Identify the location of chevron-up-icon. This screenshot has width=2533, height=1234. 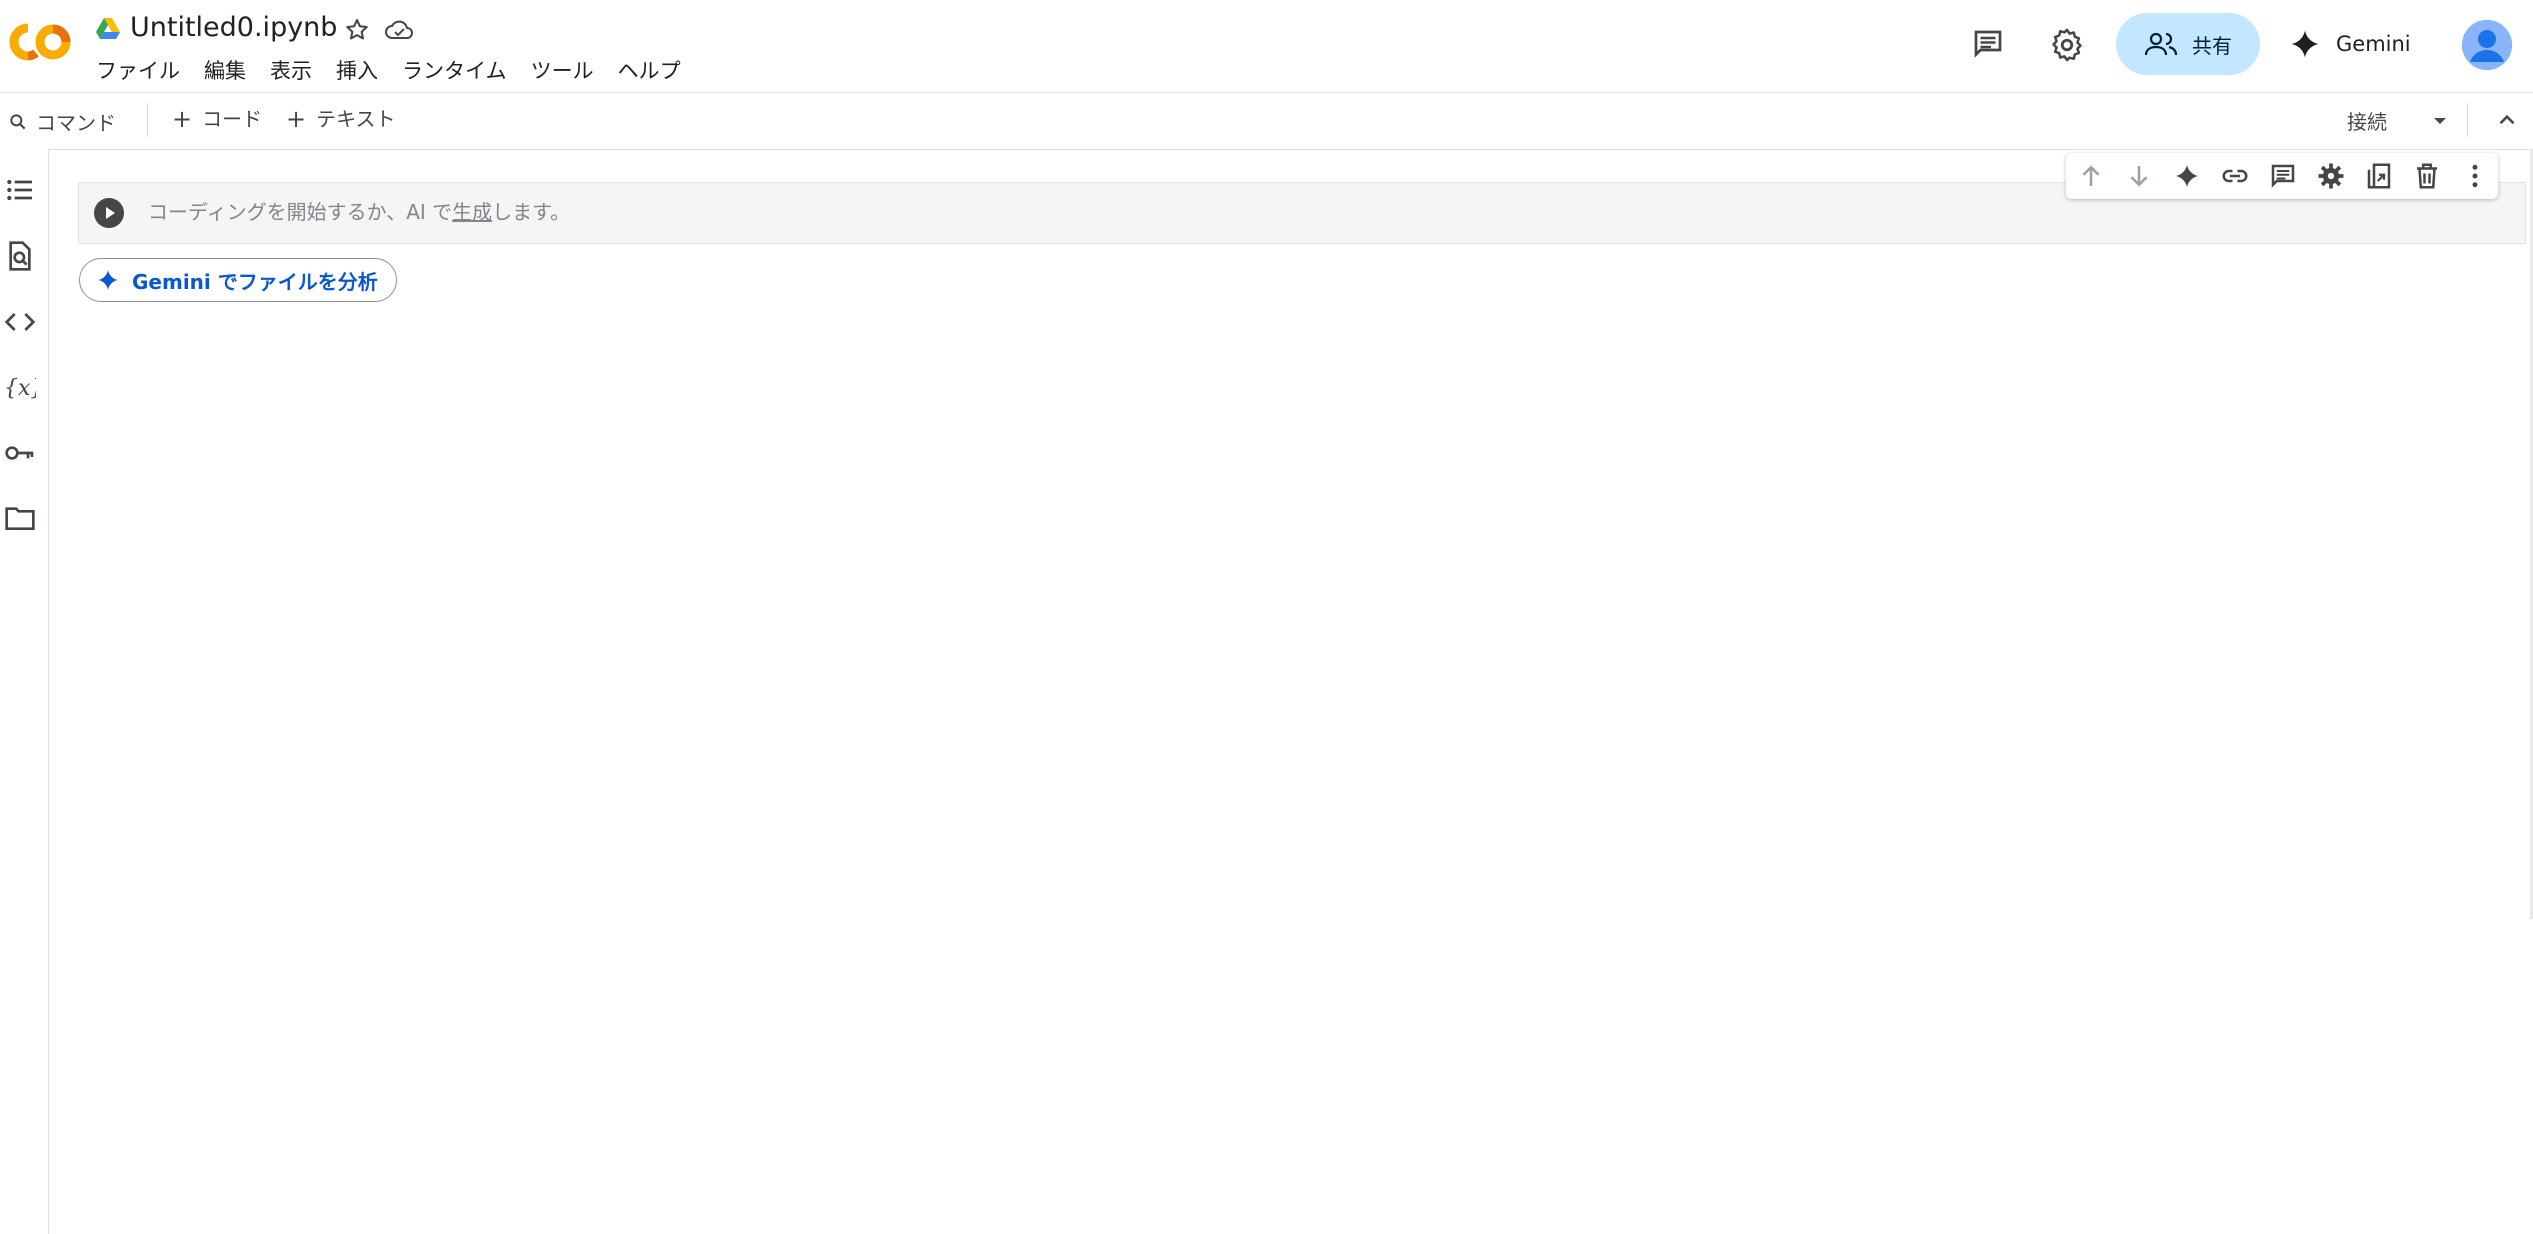
(2507, 120).